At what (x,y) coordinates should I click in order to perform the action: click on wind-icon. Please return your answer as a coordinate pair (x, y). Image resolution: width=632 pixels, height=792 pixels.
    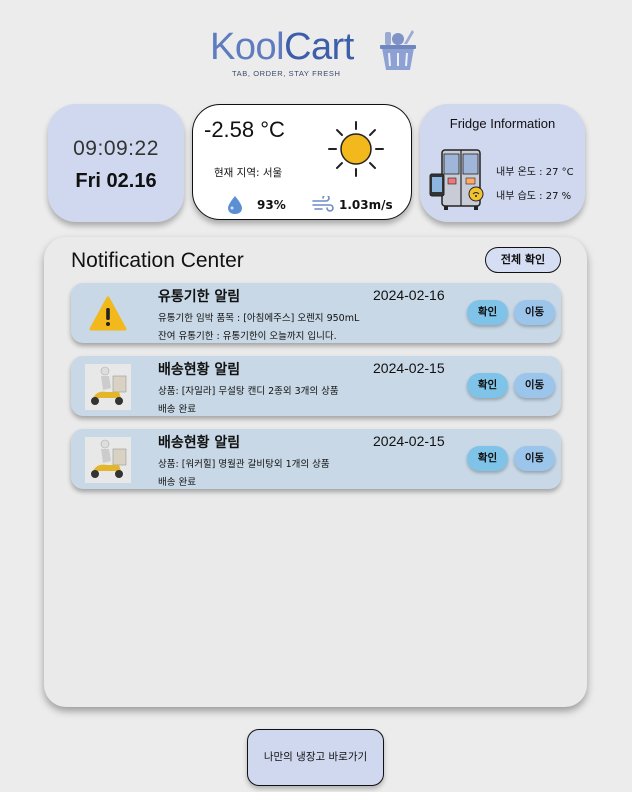
    Looking at the image, I should click on (323, 204).